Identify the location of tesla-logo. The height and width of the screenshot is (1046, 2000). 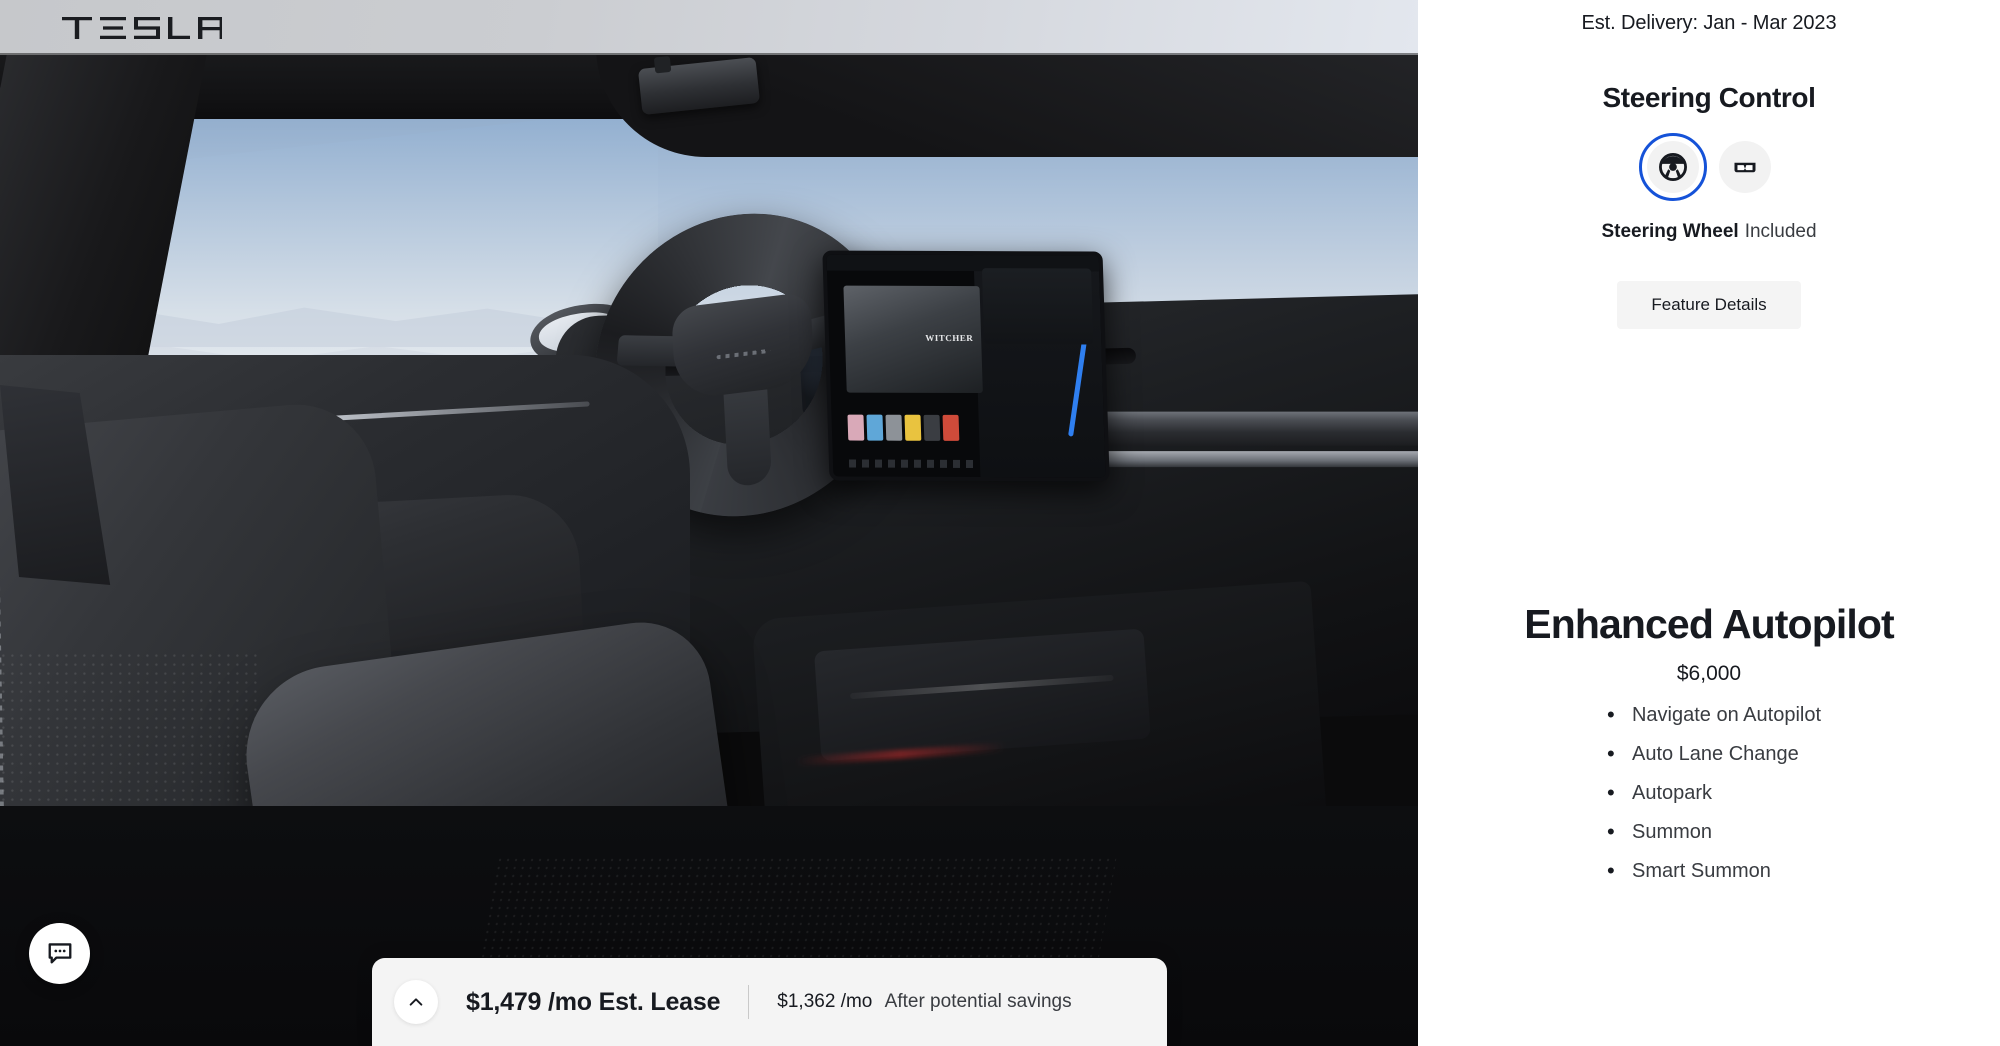
(142, 27).